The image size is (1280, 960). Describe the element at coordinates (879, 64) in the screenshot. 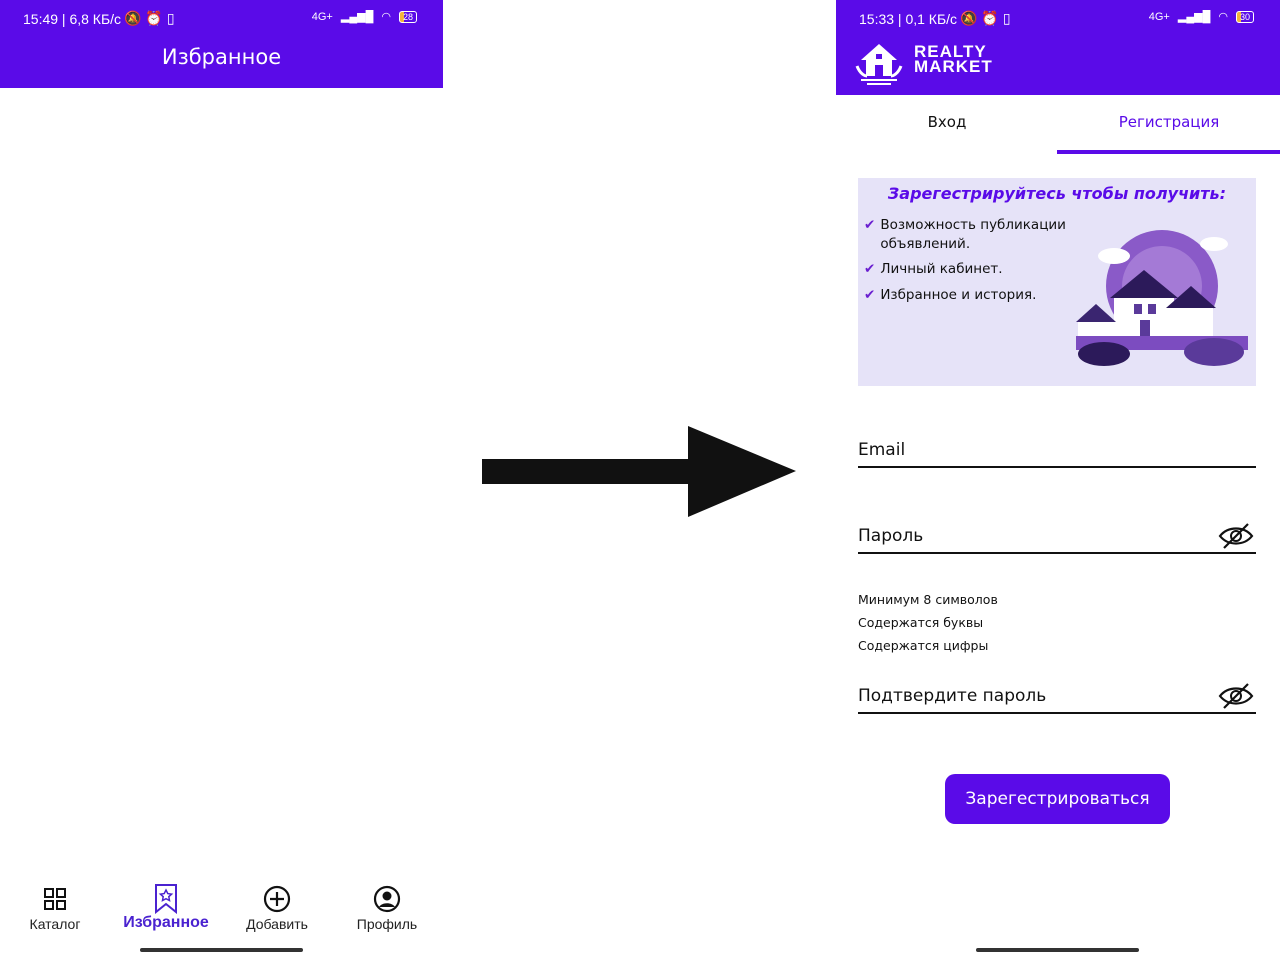

I see `logo-house-icon` at that location.